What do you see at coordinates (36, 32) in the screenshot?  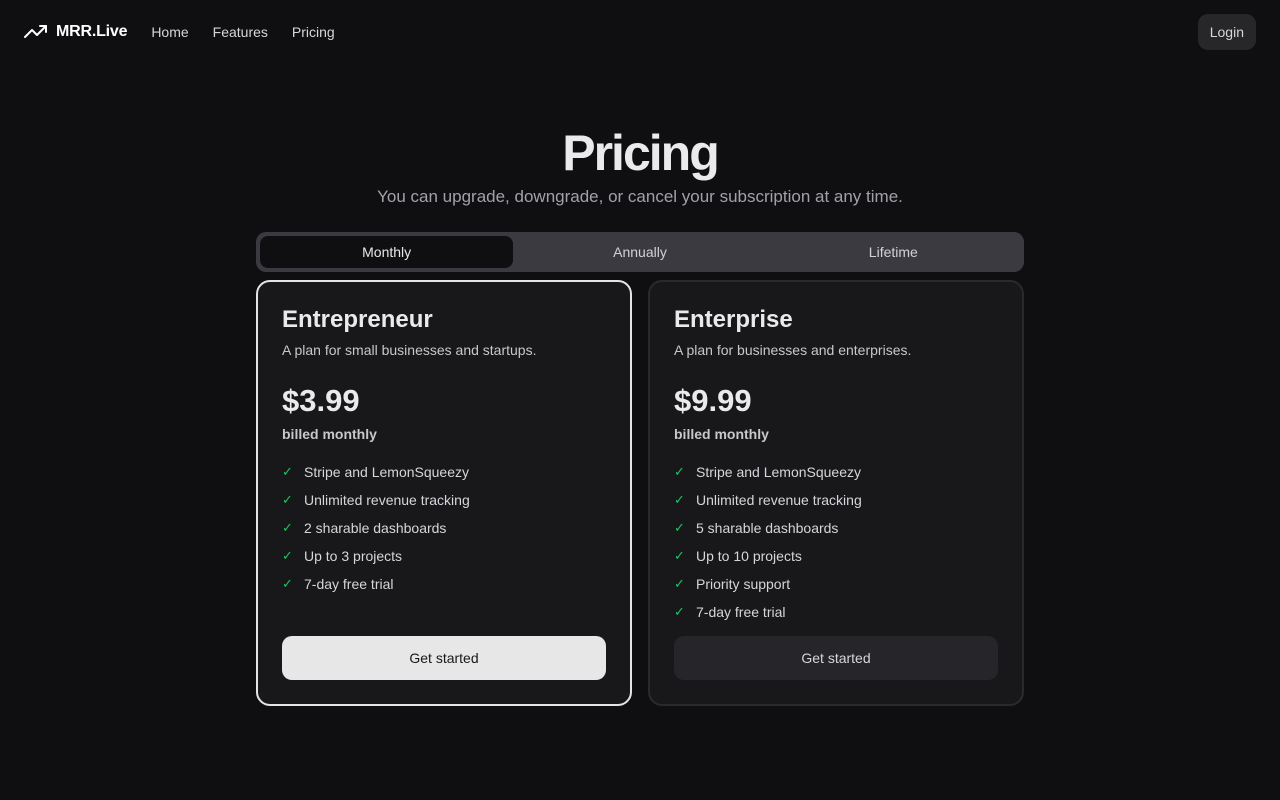 I see `trending-up-icon` at bounding box center [36, 32].